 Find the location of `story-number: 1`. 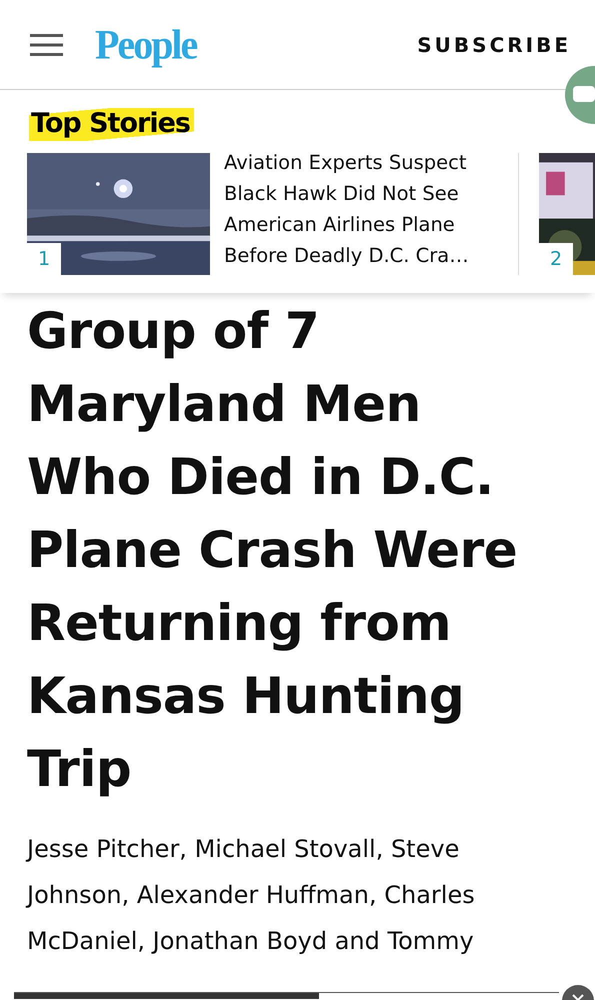

story-number: 1 is located at coordinates (44, 259).